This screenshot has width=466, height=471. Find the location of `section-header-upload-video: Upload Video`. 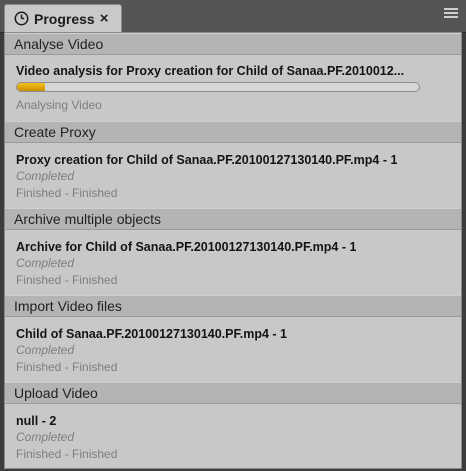

section-header-upload-video: Upload Video is located at coordinates (233, 393).